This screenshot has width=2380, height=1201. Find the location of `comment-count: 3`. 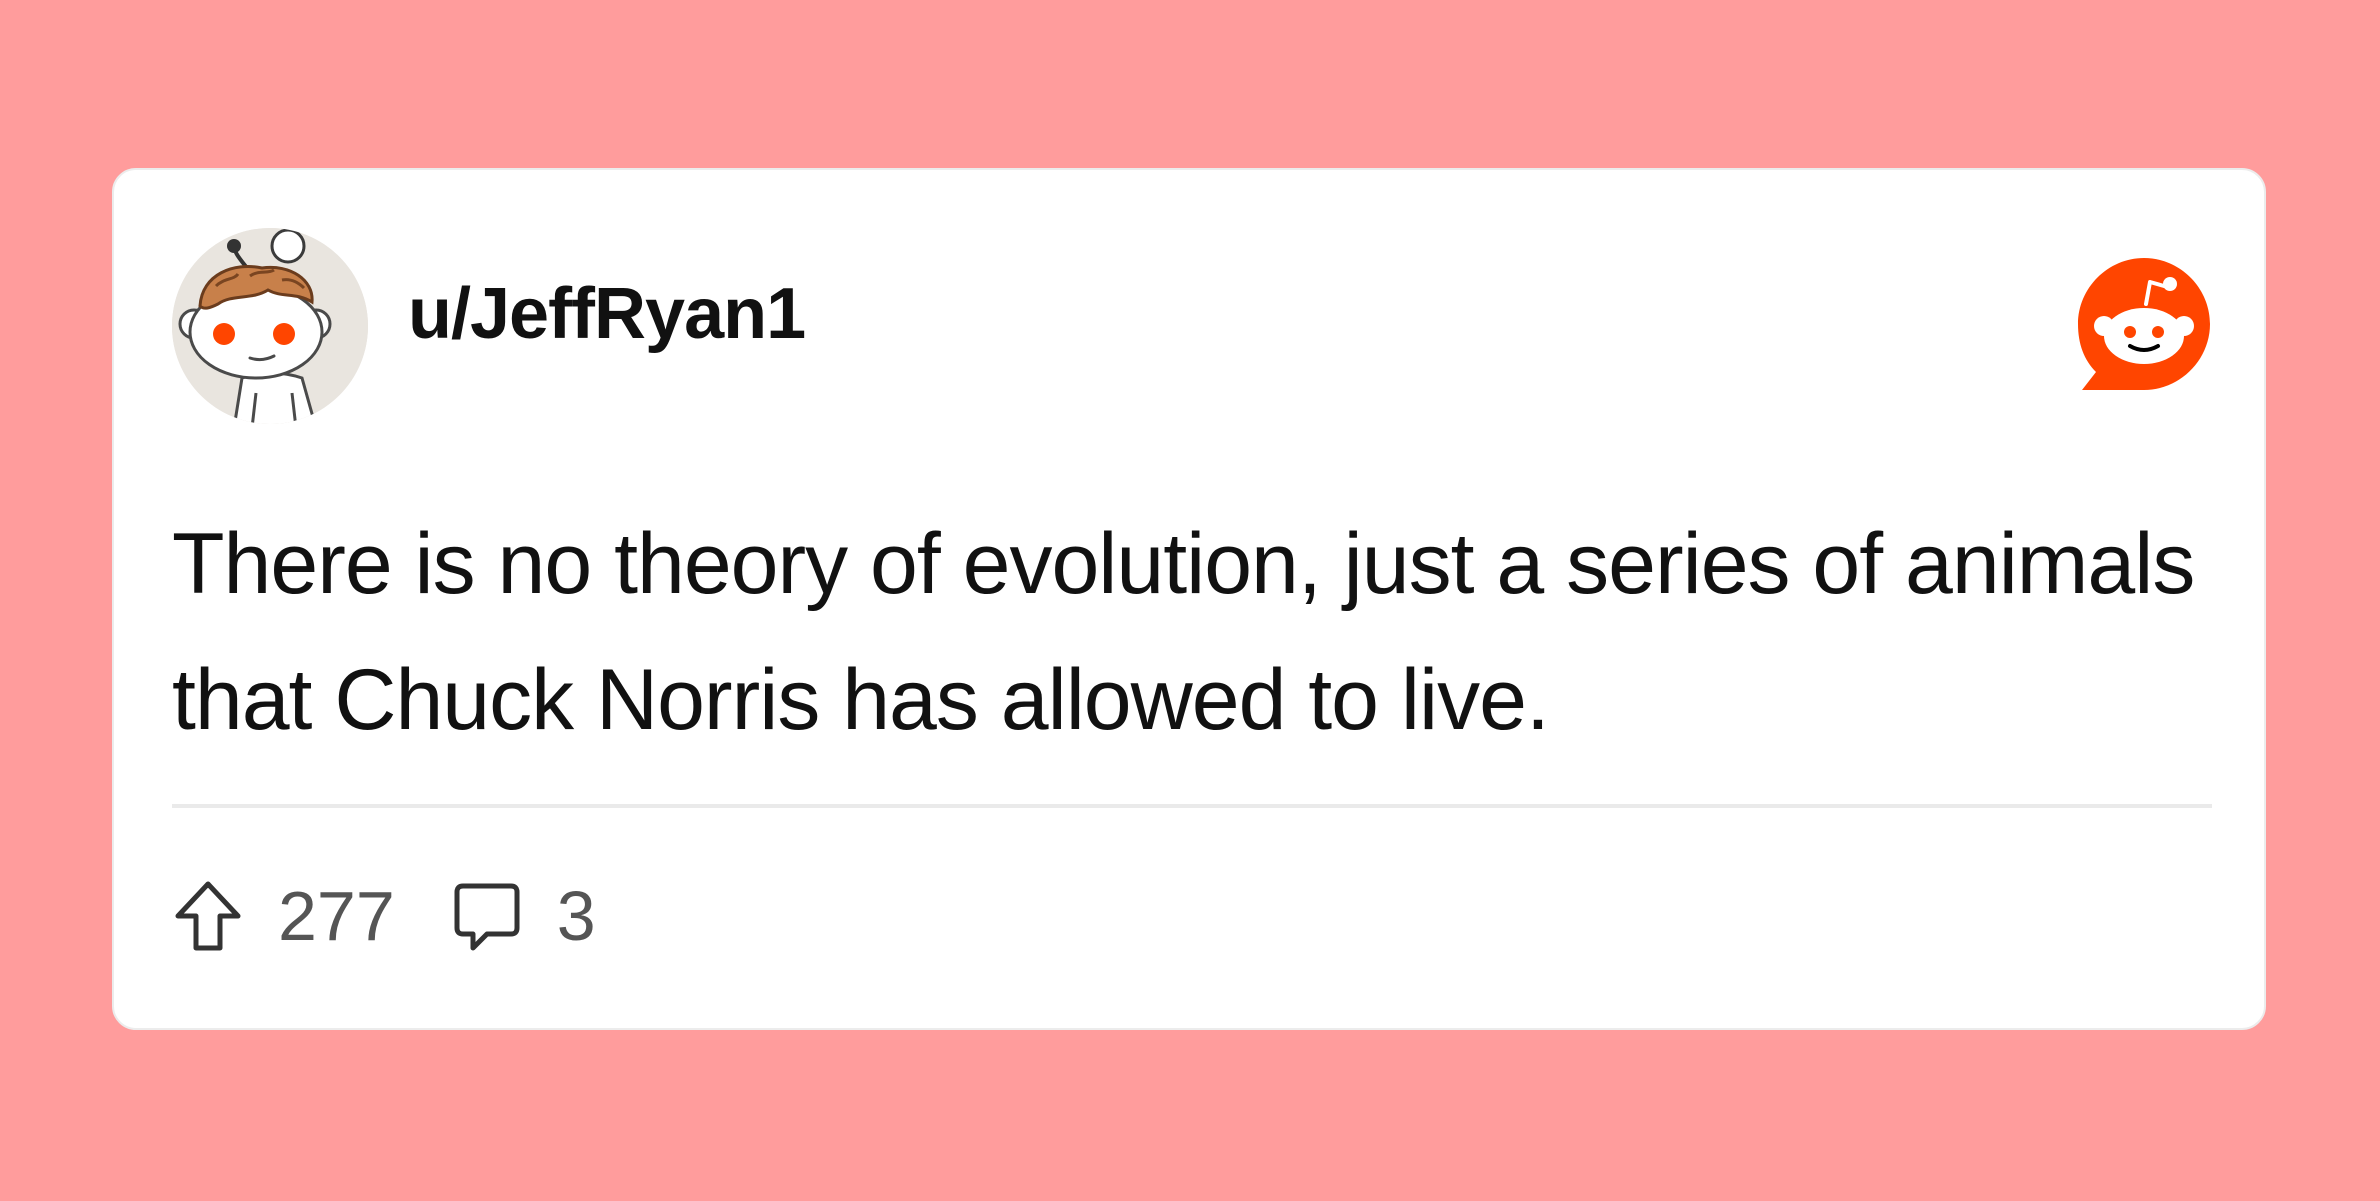

comment-count: 3 is located at coordinates (576, 916).